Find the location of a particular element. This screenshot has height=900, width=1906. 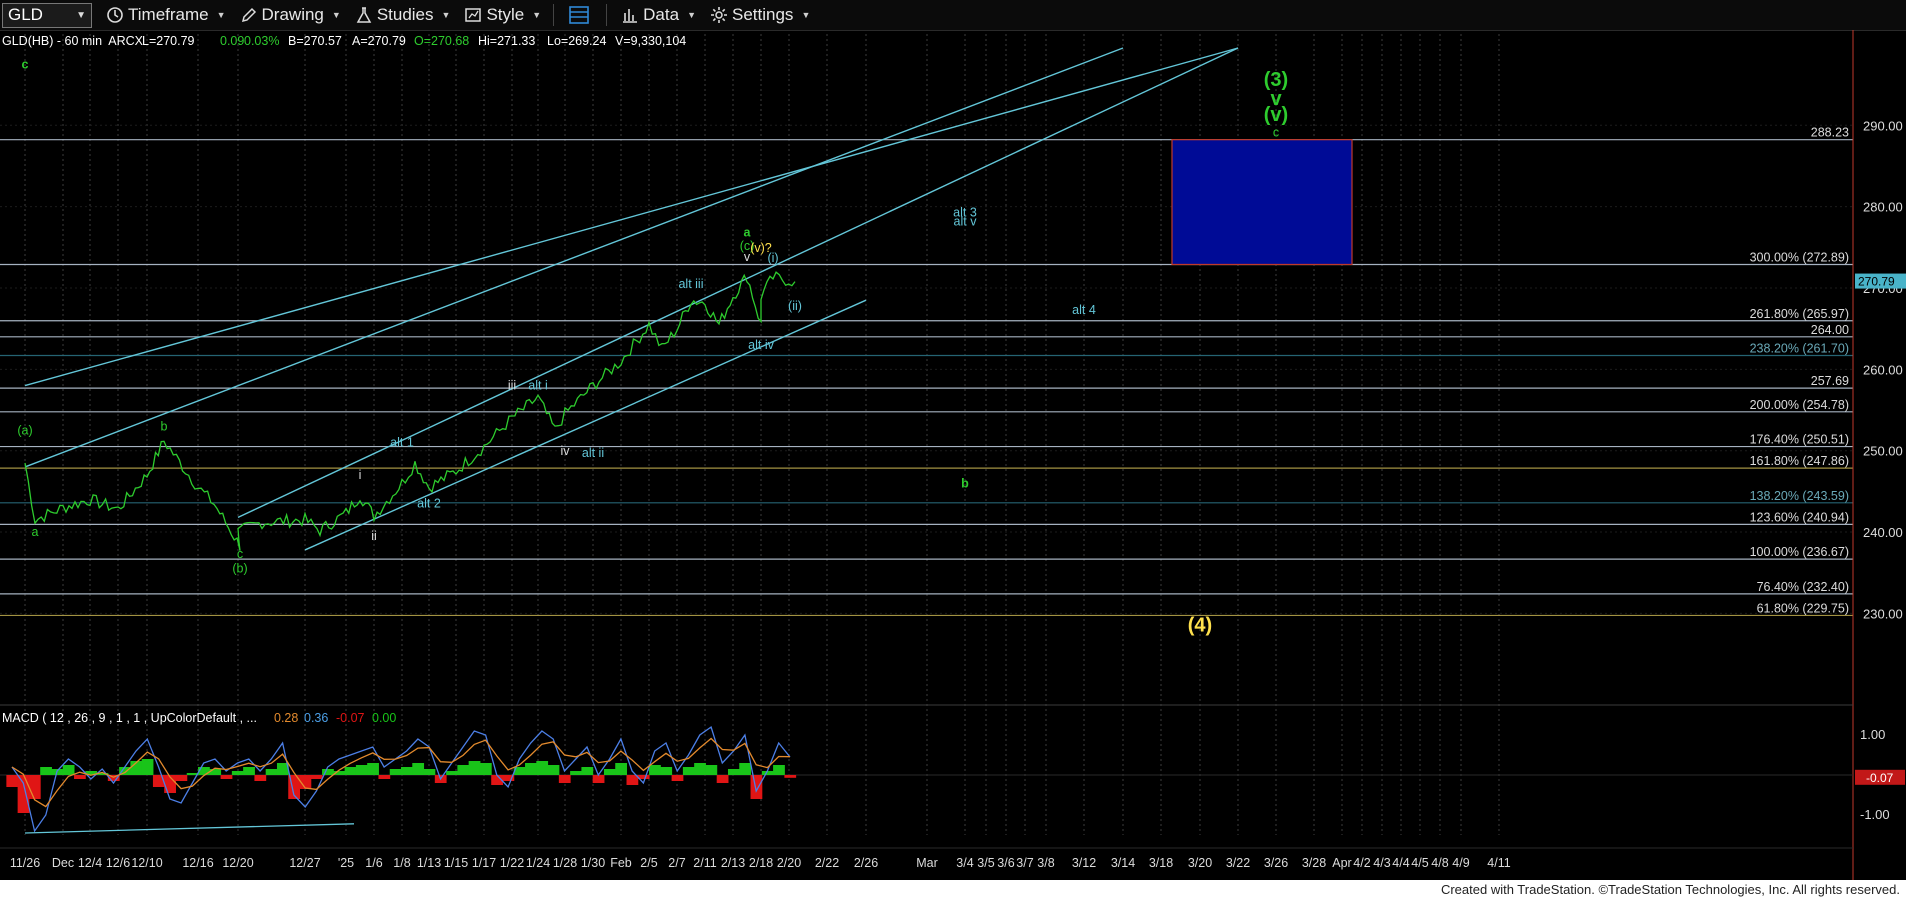

wave-label: ii is located at coordinates (374, 536).